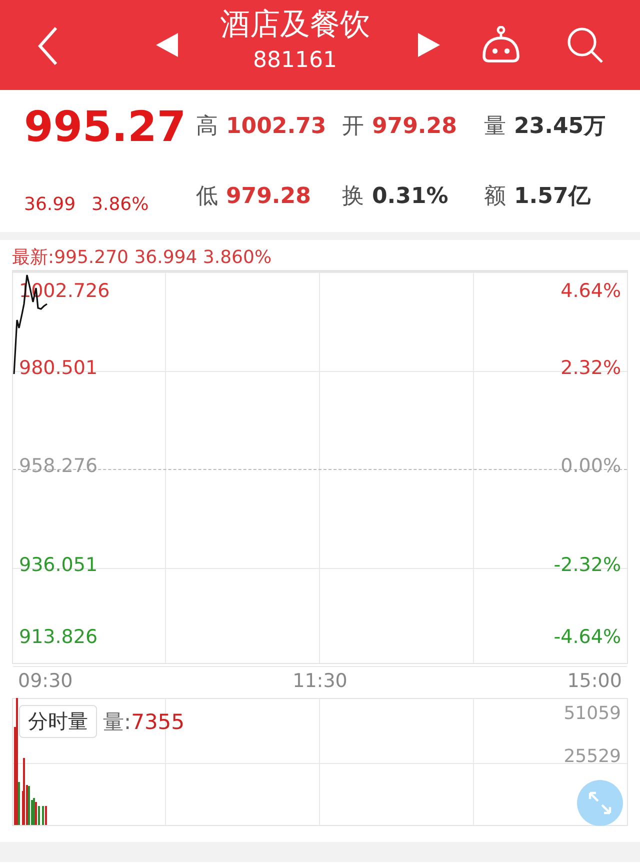 The height and width of the screenshot is (866, 640). I want to click on volume-label: 量:, so click(117, 722).